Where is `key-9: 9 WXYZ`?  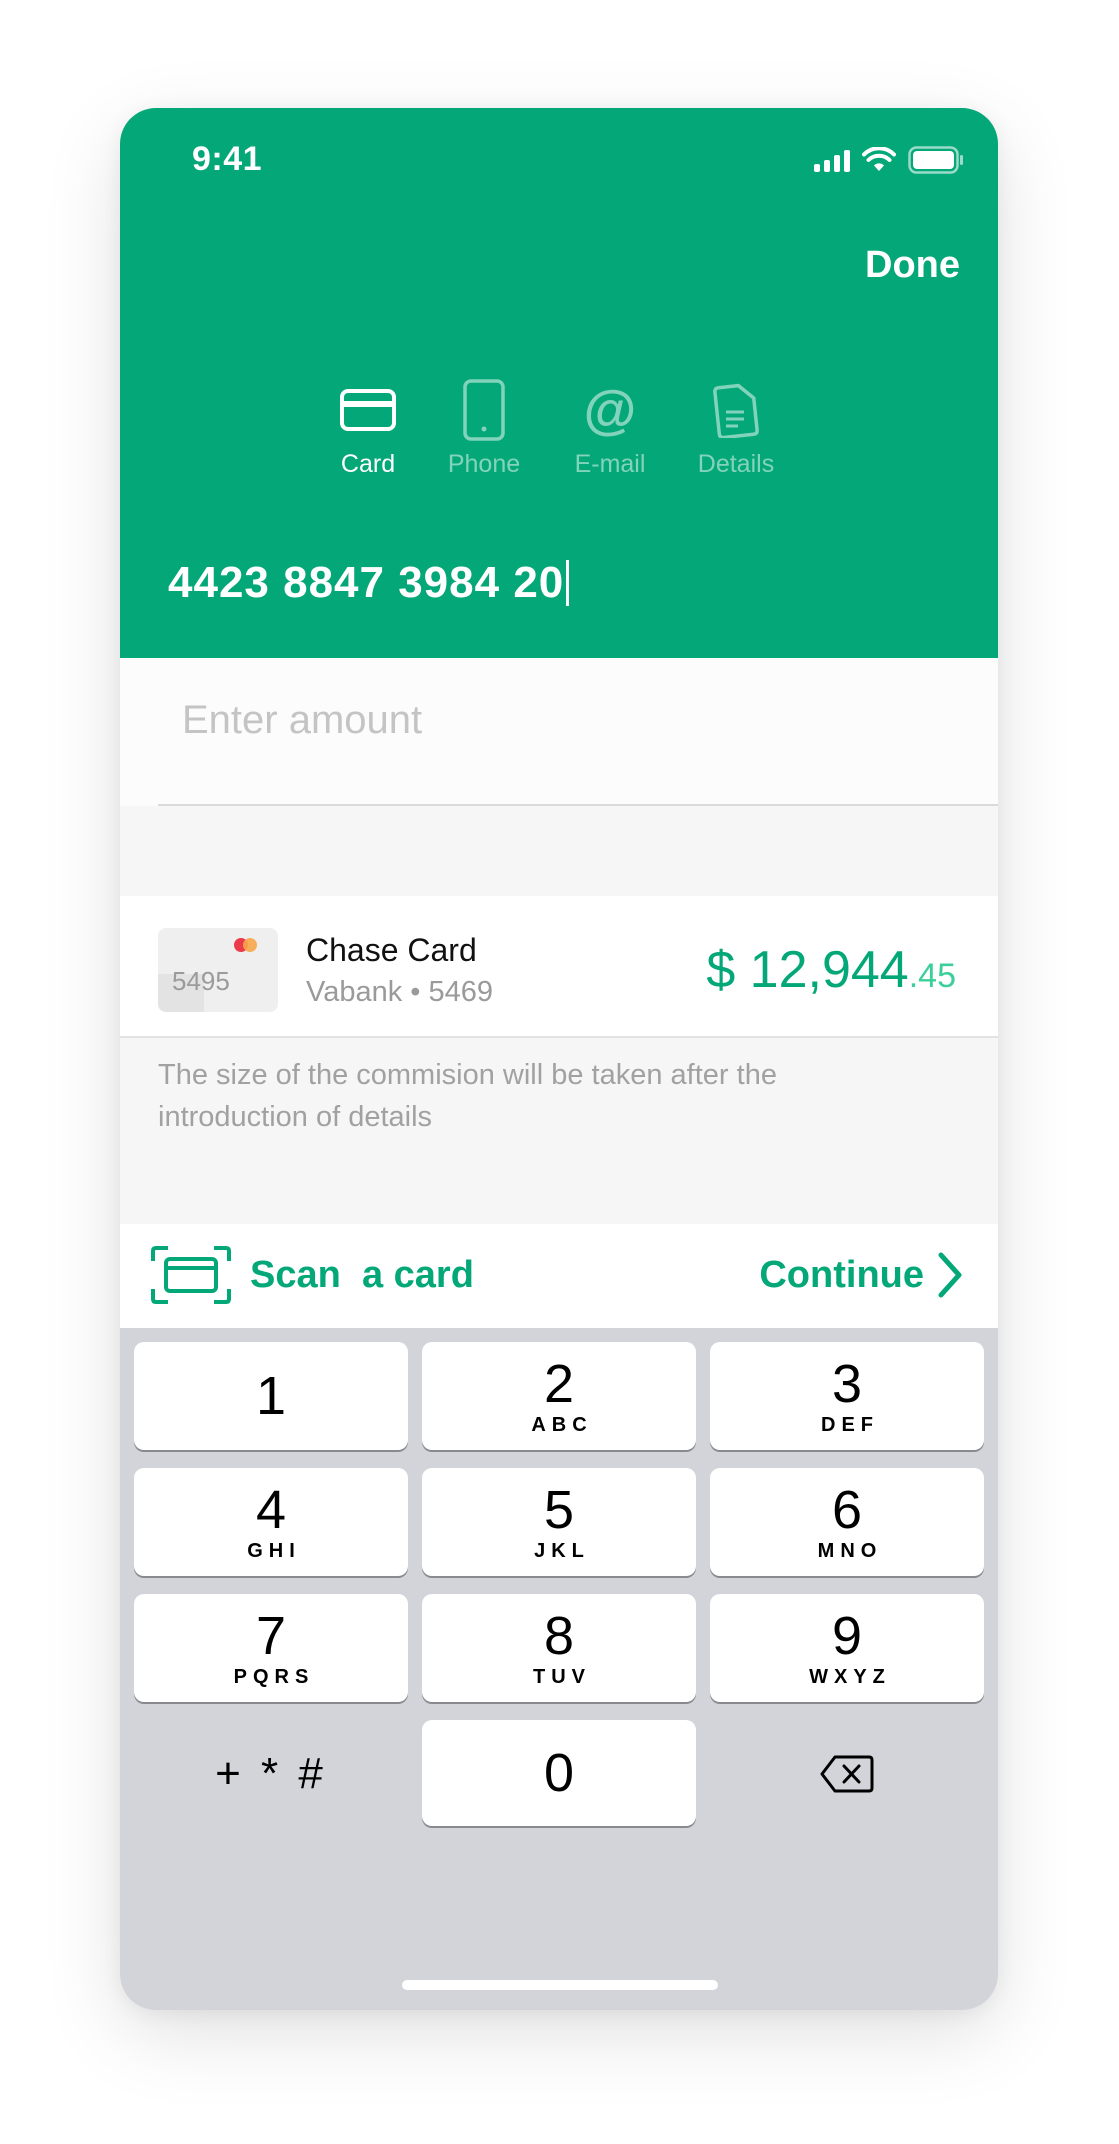 key-9: 9 WXYZ is located at coordinates (847, 1648).